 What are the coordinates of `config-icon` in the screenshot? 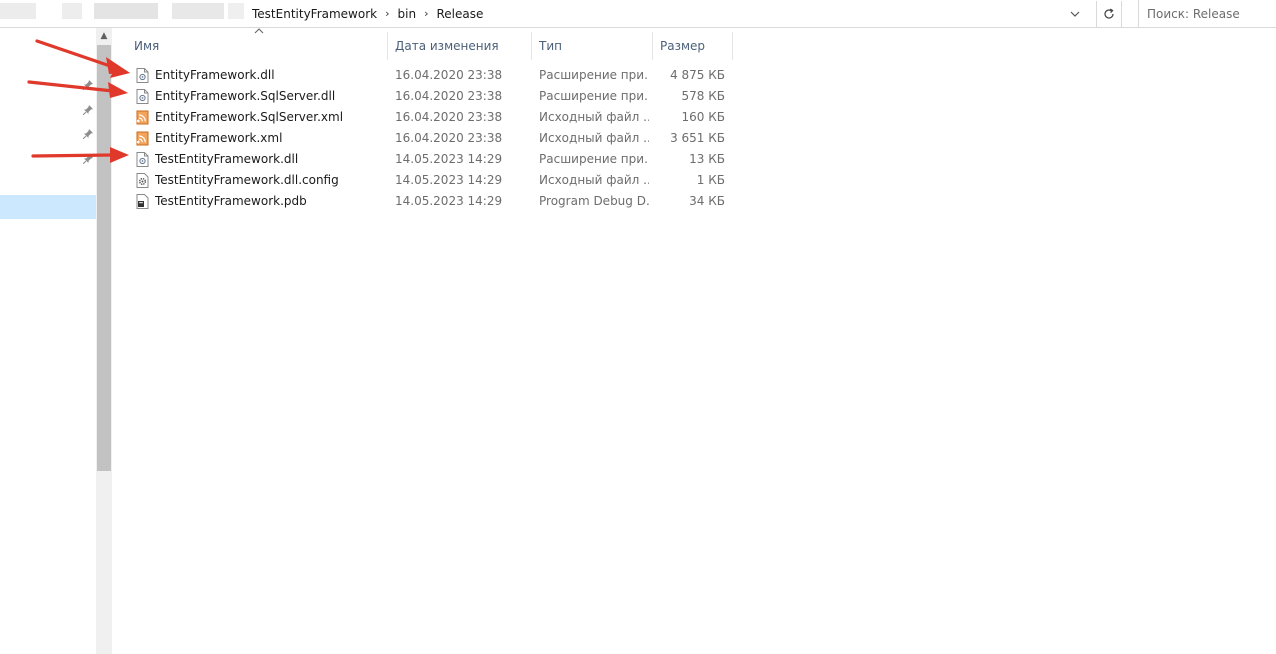 It's located at (142, 180).